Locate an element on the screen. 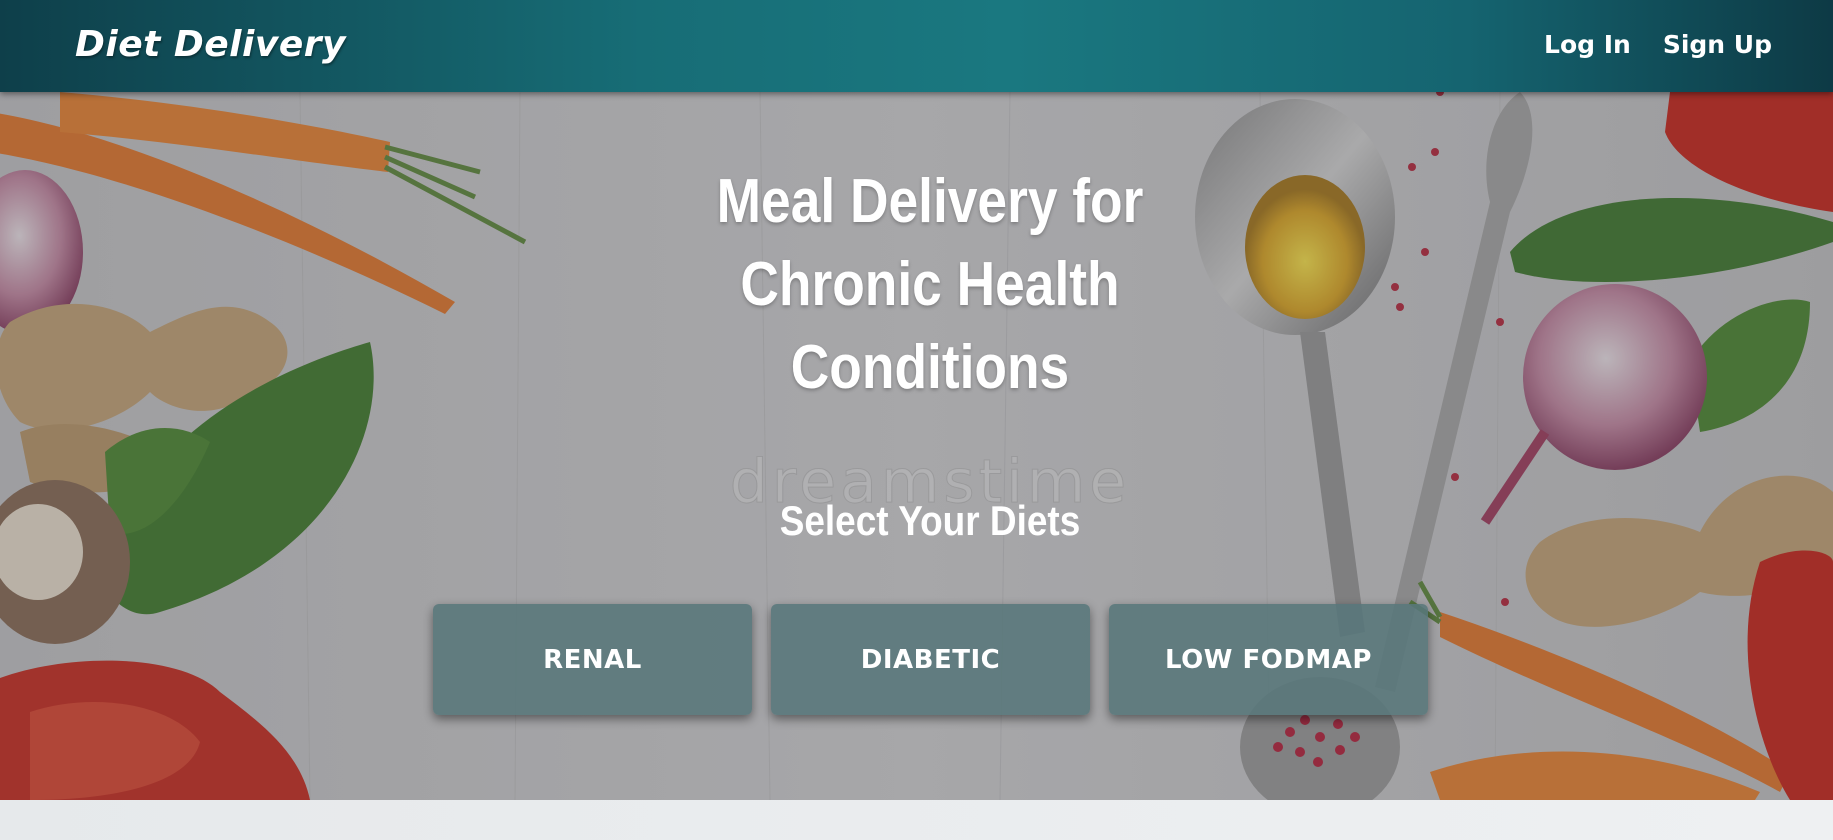 The image size is (1833, 840). nav-links: Log In Sign Up is located at coordinates (1658, 44).